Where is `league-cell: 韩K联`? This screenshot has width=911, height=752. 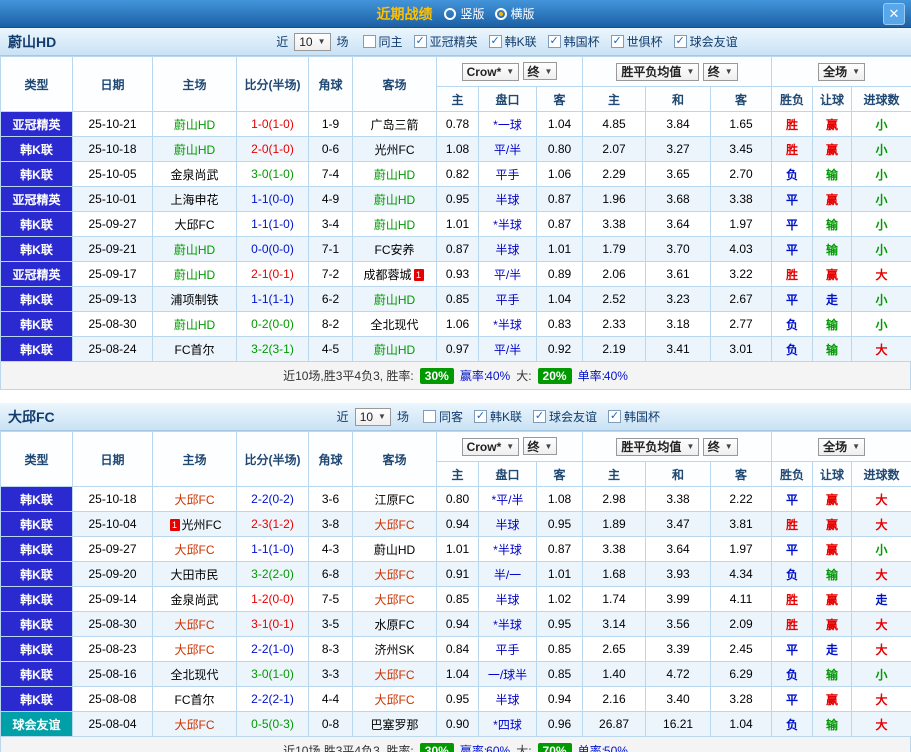
league-cell: 韩K联 is located at coordinates (36, 499).